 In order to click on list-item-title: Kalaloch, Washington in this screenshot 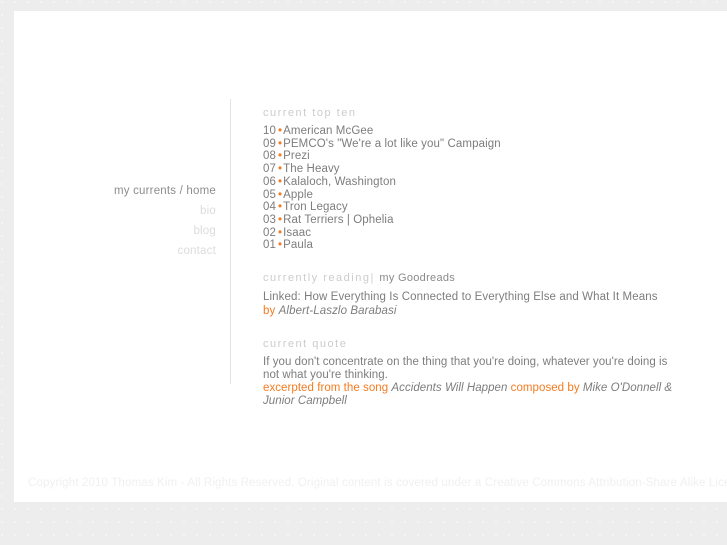, I will do `click(339, 181)`.